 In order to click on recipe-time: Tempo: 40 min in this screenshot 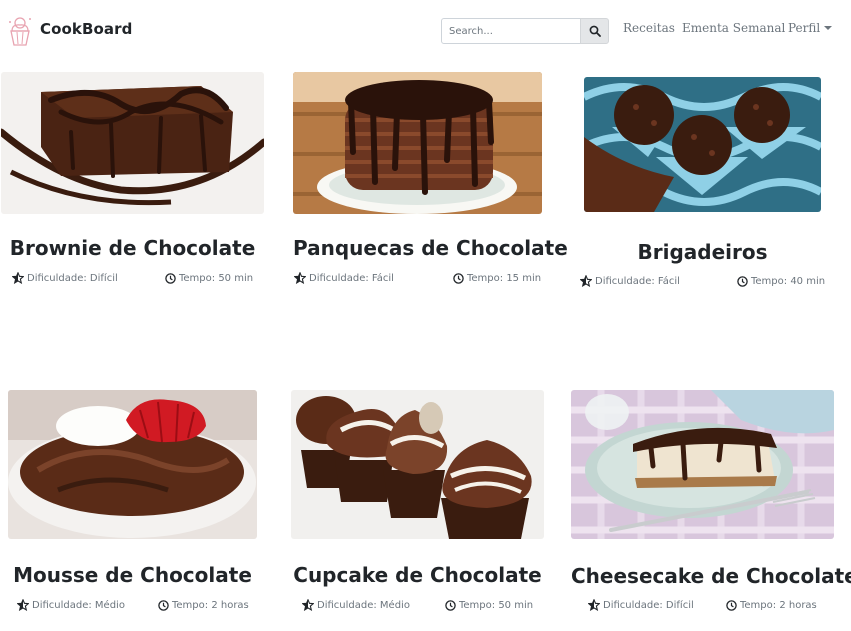, I will do `click(781, 281)`.